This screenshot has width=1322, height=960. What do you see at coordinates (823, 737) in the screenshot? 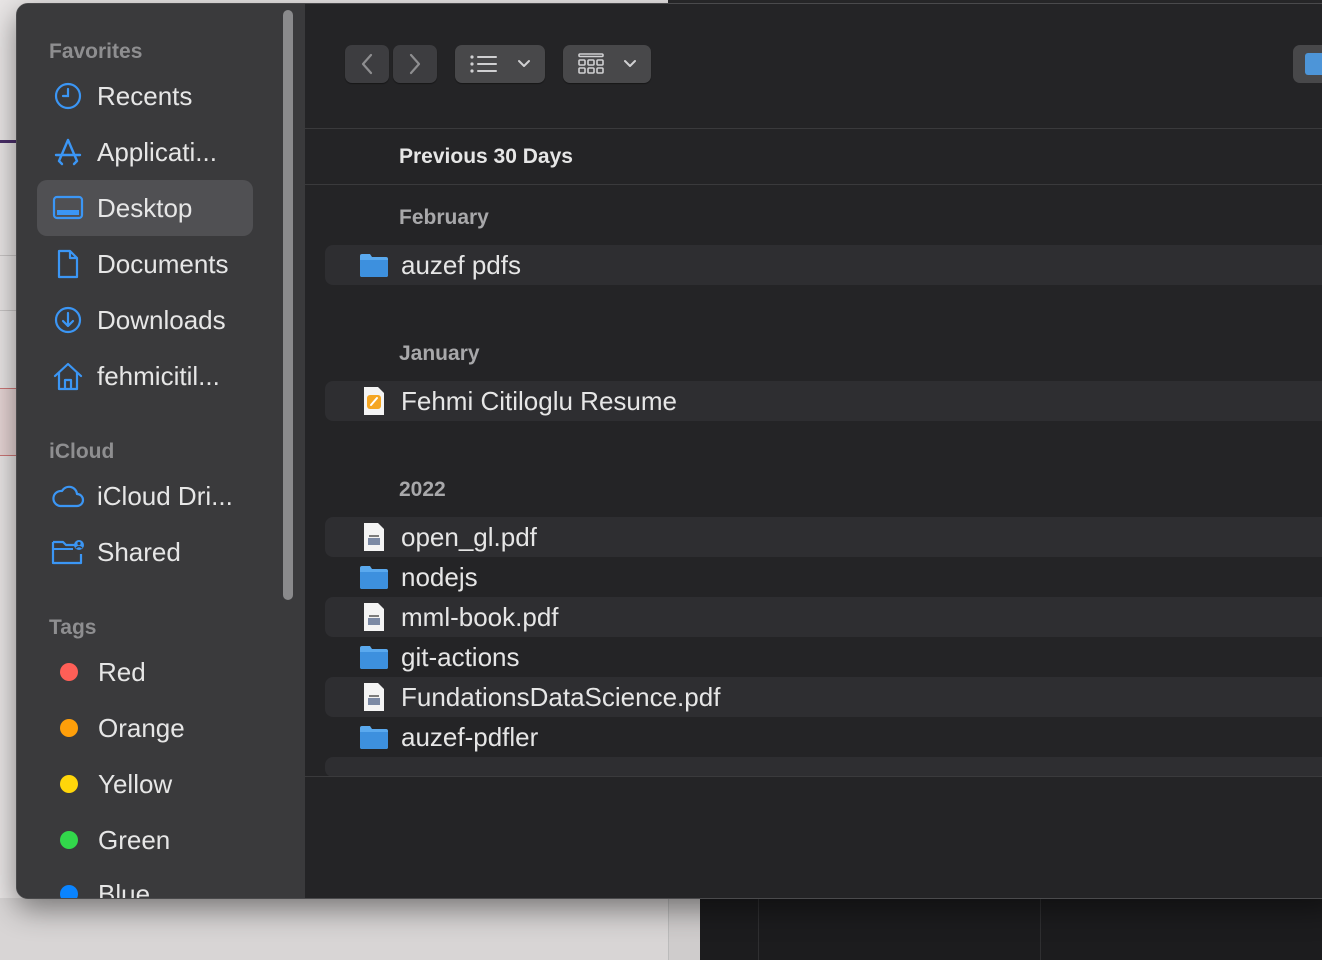
I see `list-item: auzef-pdfler` at bounding box center [823, 737].